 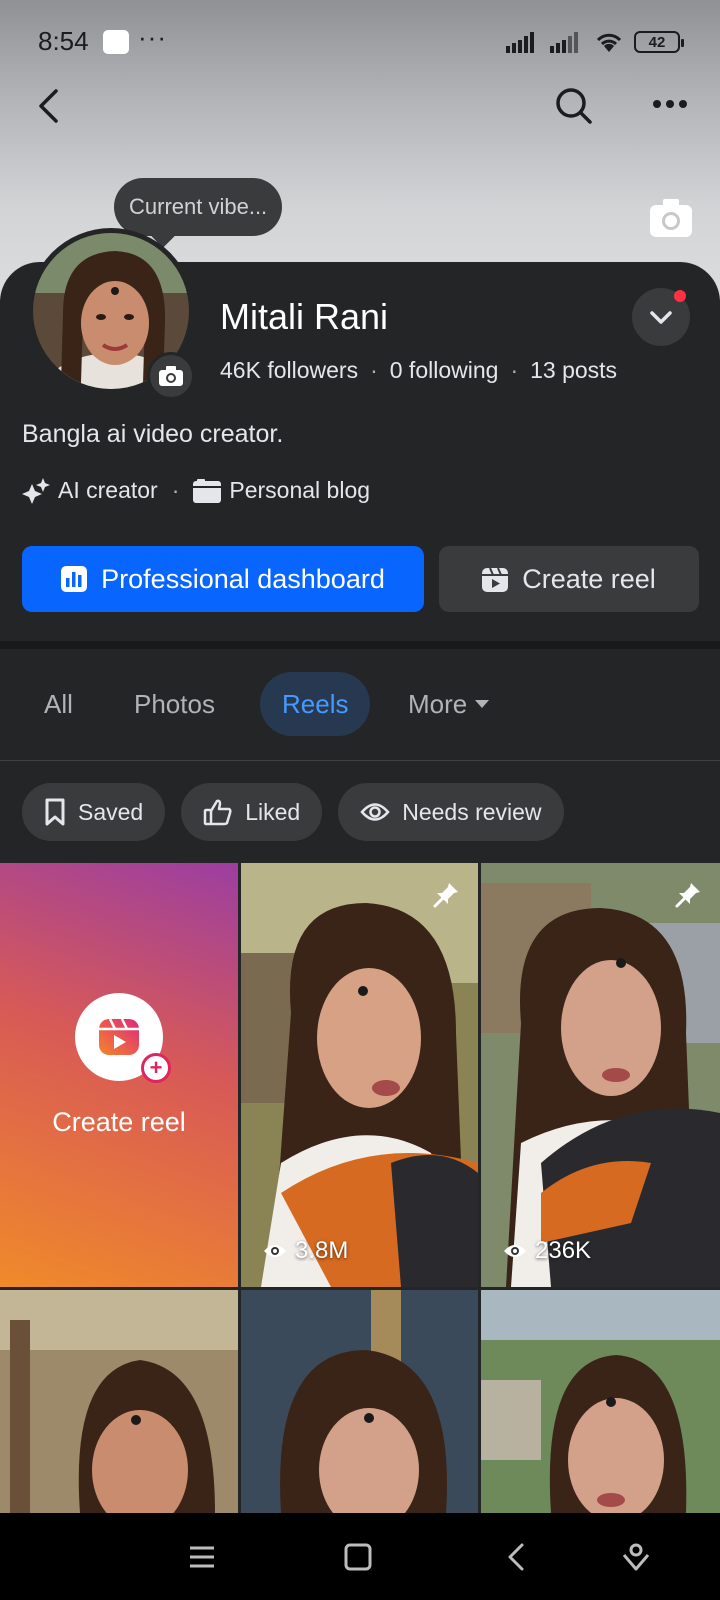 What do you see at coordinates (322, 1250) in the screenshot?
I see `reel-views-count: 3.8M` at bounding box center [322, 1250].